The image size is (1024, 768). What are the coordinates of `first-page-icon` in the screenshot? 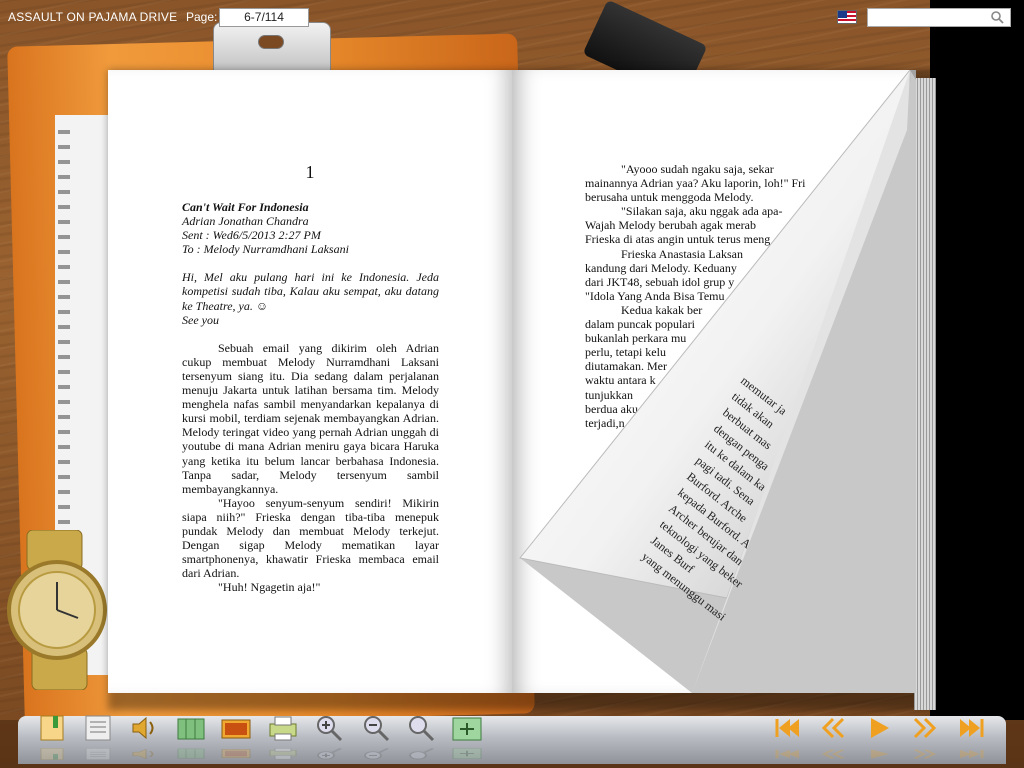 It's located at (787, 728).